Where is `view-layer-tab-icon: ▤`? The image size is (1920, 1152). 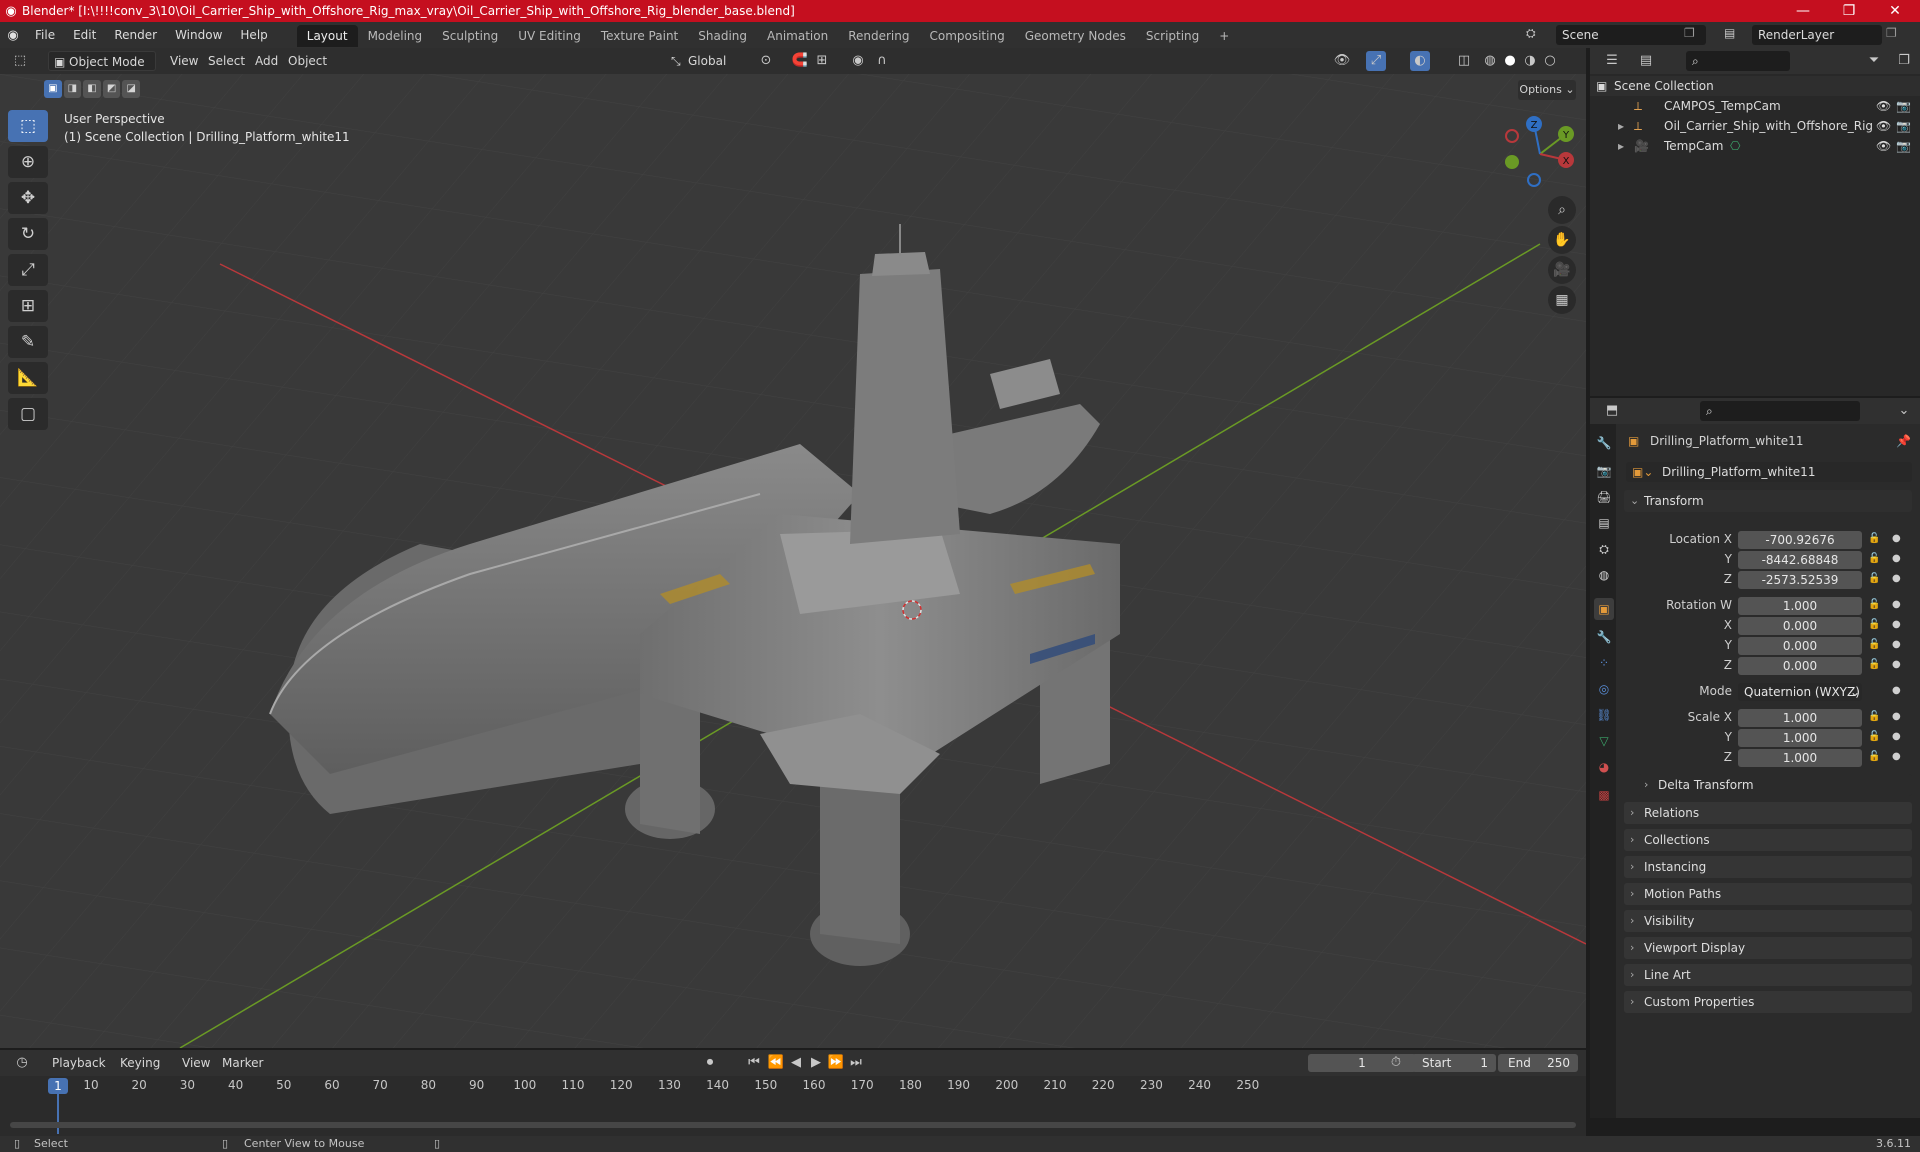
view-layer-tab-icon: ▤ is located at coordinates (1604, 523).